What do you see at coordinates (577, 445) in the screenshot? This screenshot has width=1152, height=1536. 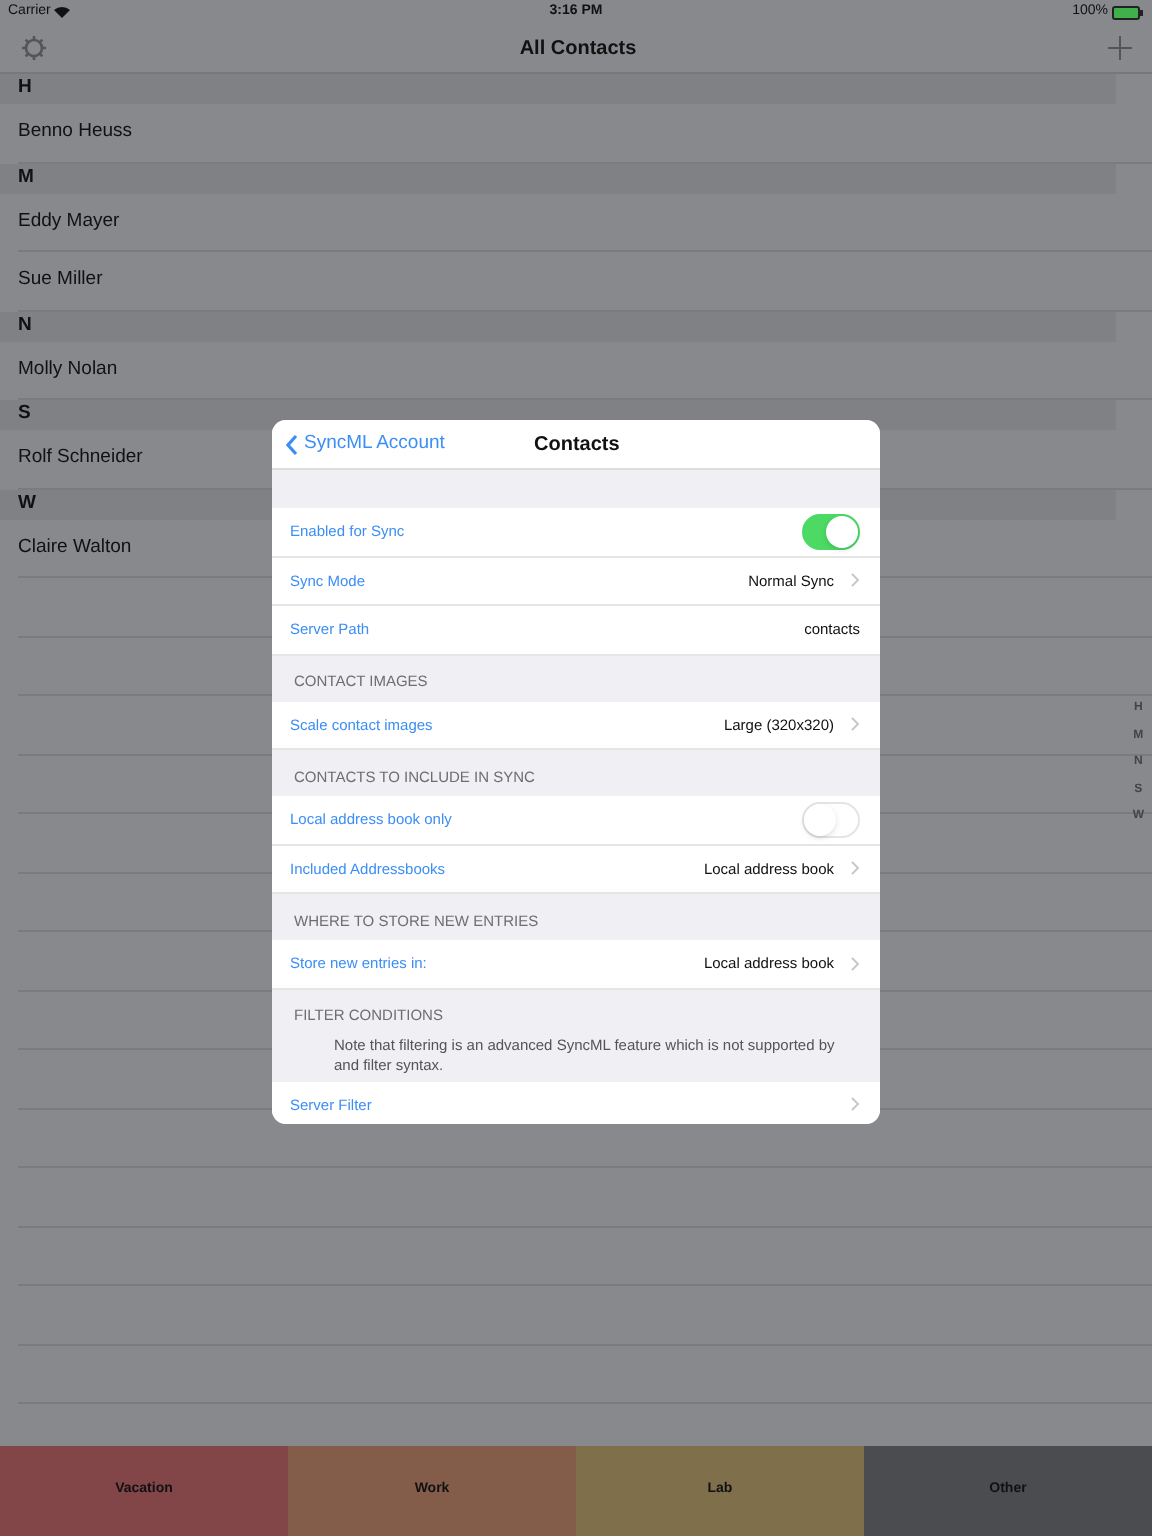 I see `dialog-title: Contacts` at bounding box center [577, 445].